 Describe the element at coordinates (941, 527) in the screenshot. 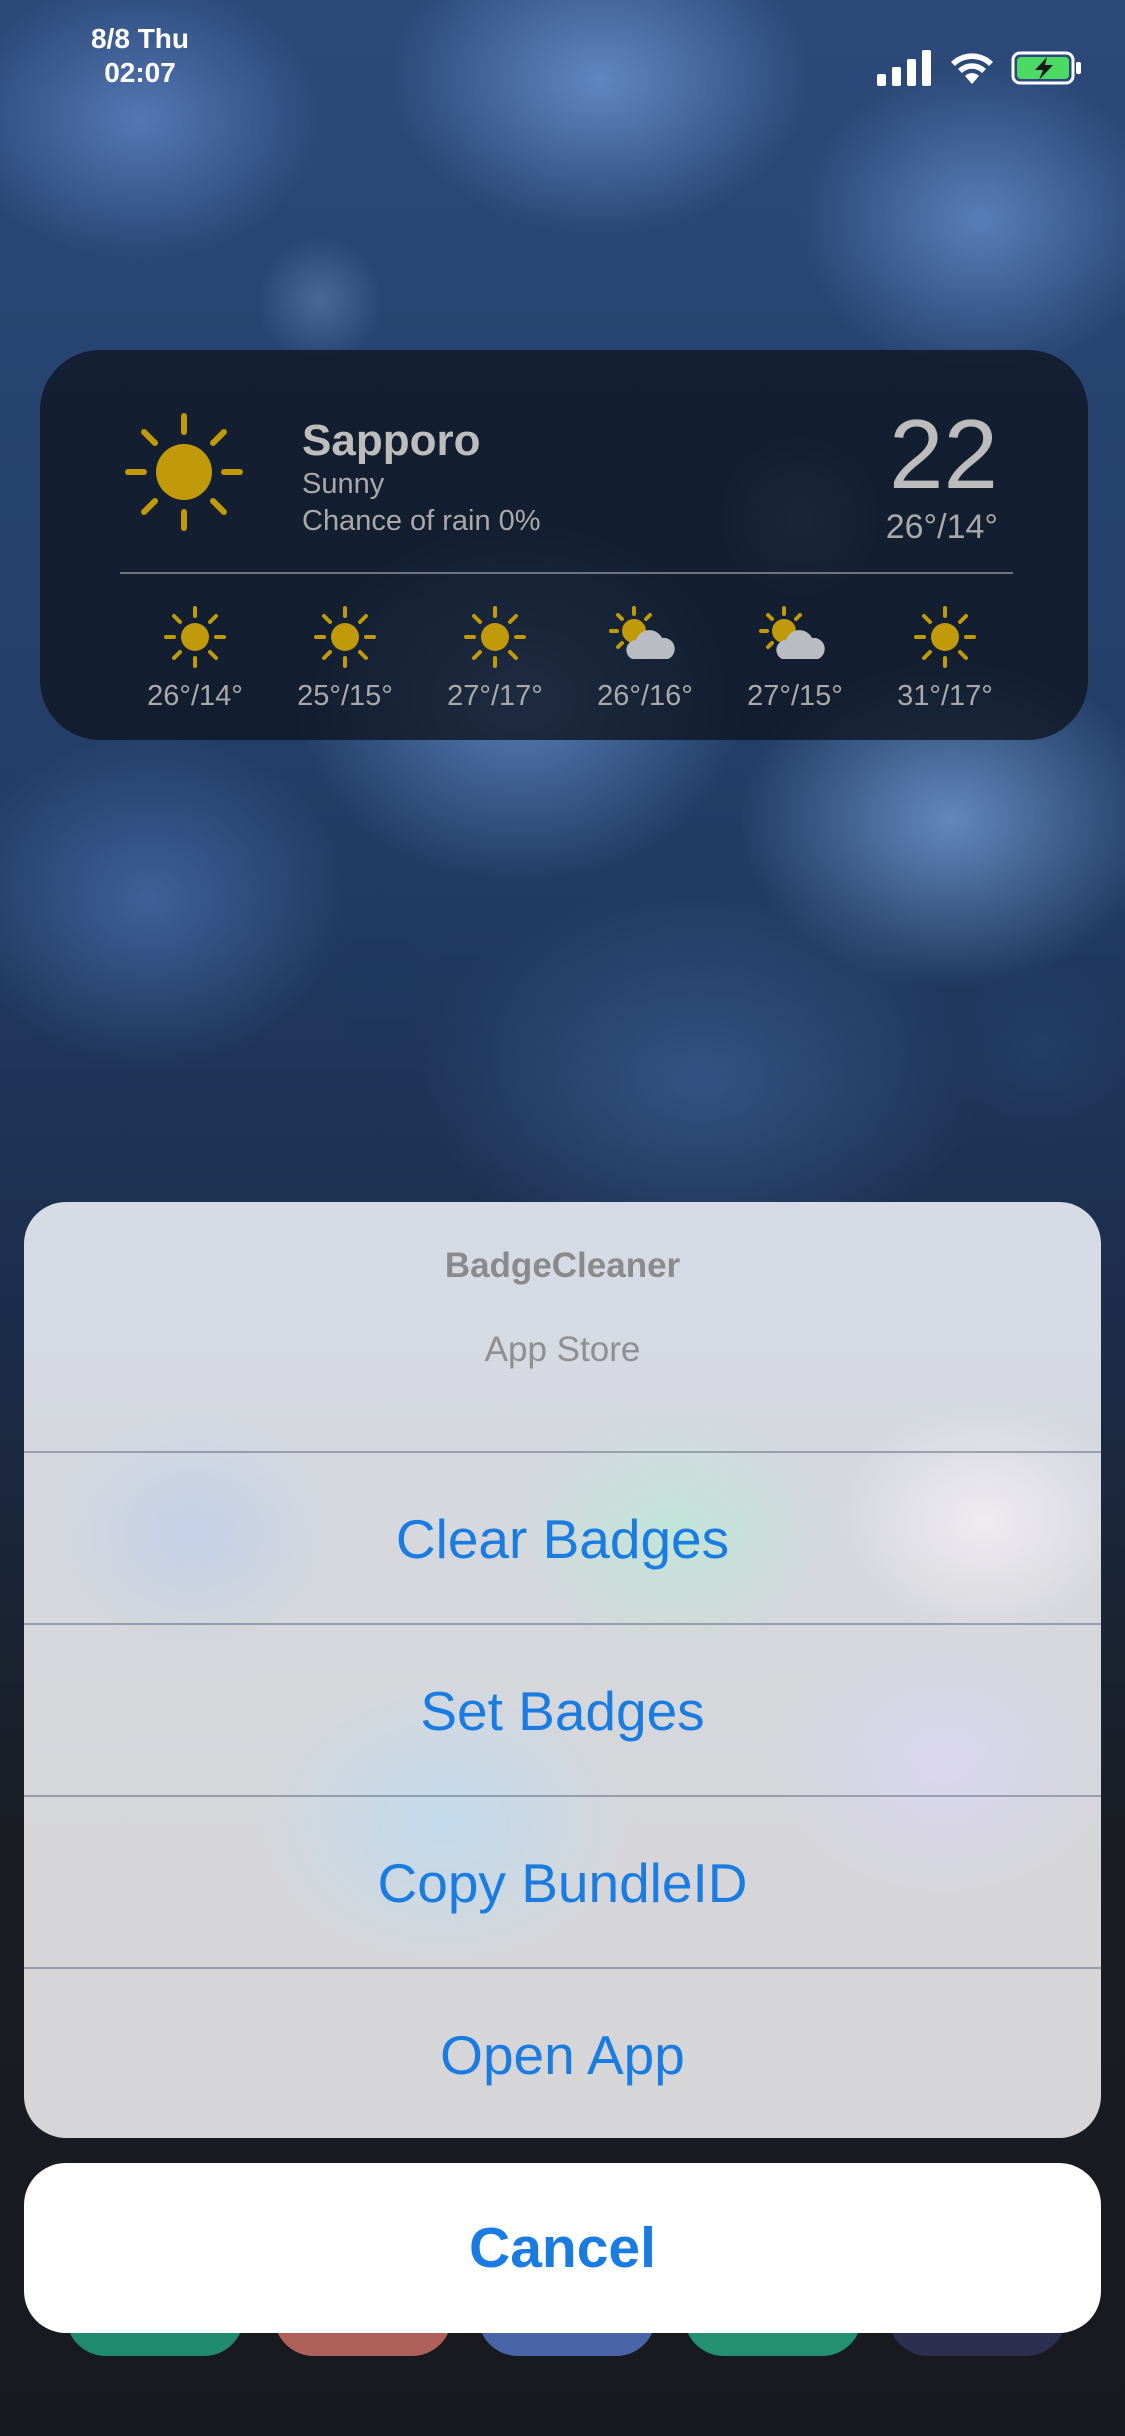

I see `weather-hi-lo: 26°/14°` at that location.